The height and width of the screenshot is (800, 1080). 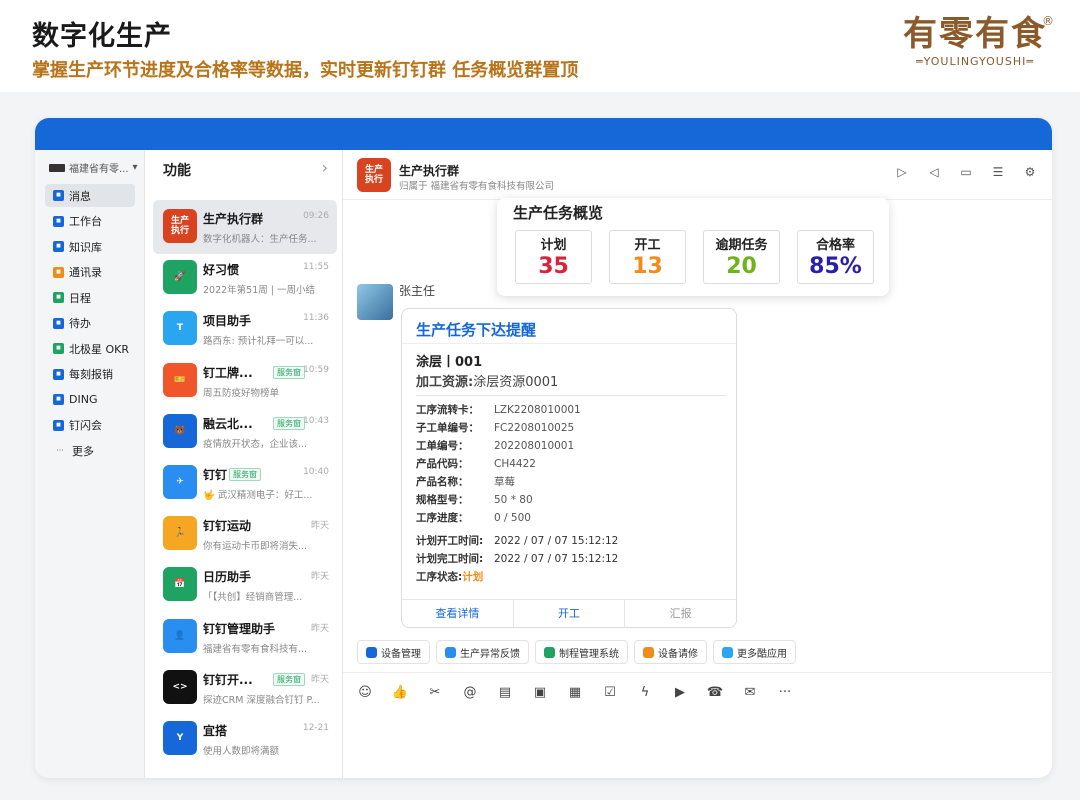 What do you see at coordinates (966, 172) in the screenshot?
I see `folder-icon: ▭` at bounding box center [966, 172].